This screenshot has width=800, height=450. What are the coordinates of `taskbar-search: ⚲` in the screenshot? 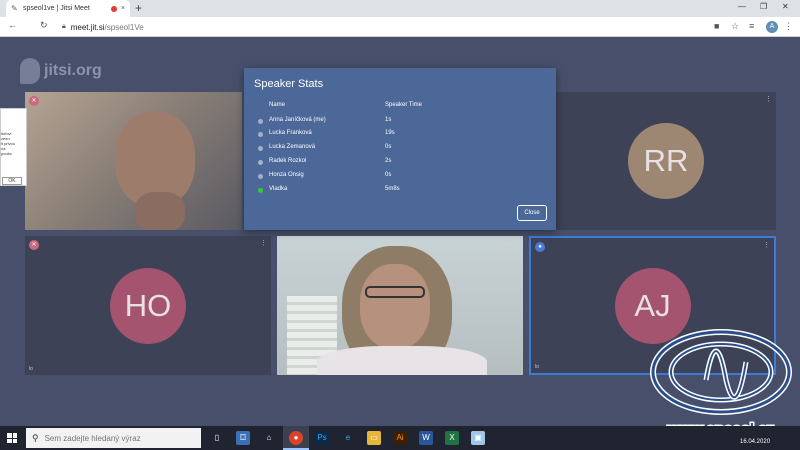 It's located at (113, 438).